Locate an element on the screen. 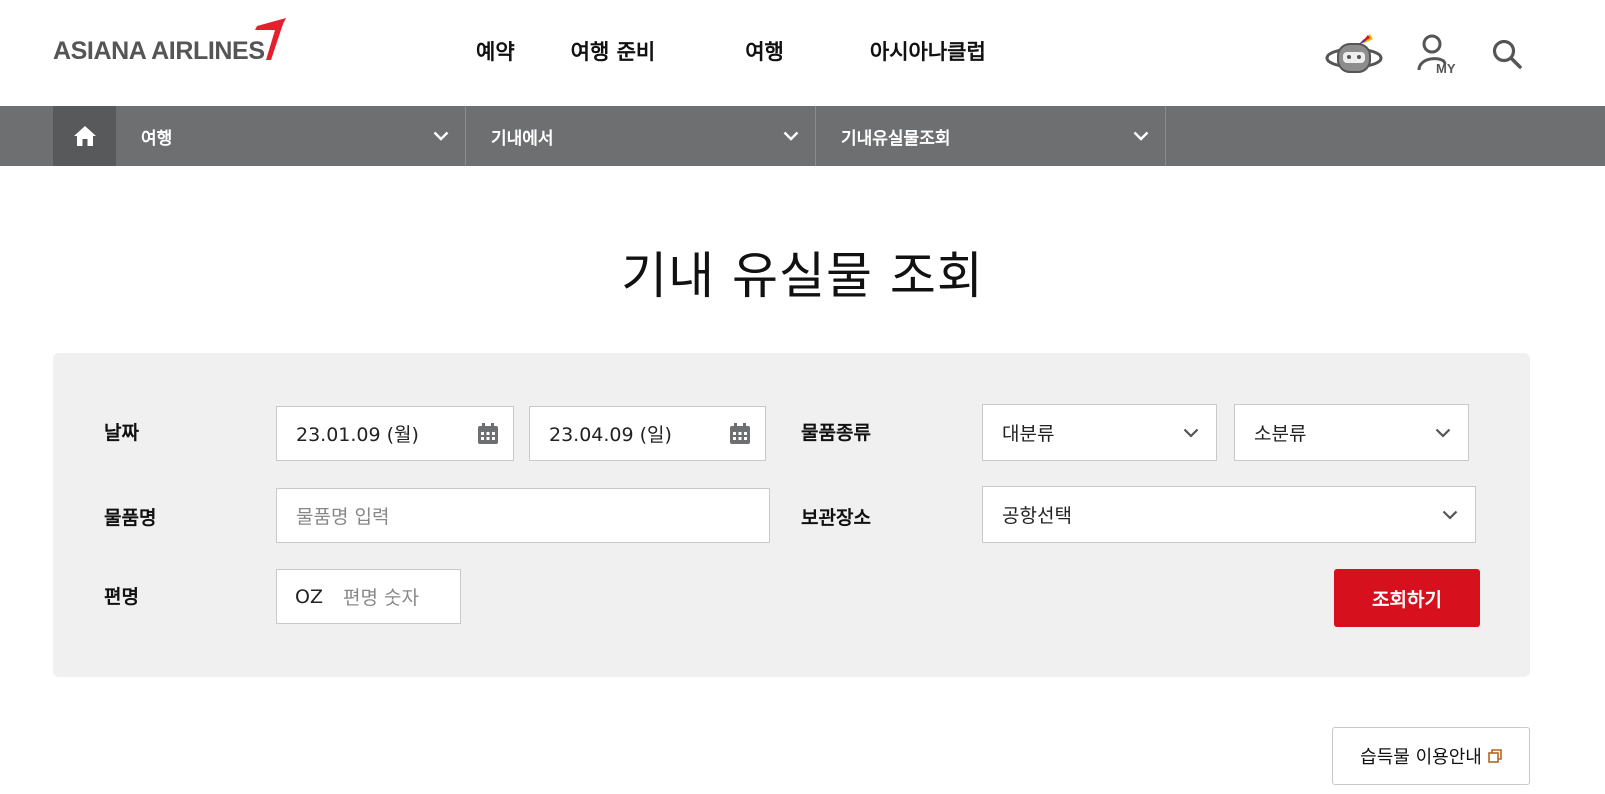 This screenshot has height=794, width=1605. nav-travel: 여행 is located at coordinates (764, 51).